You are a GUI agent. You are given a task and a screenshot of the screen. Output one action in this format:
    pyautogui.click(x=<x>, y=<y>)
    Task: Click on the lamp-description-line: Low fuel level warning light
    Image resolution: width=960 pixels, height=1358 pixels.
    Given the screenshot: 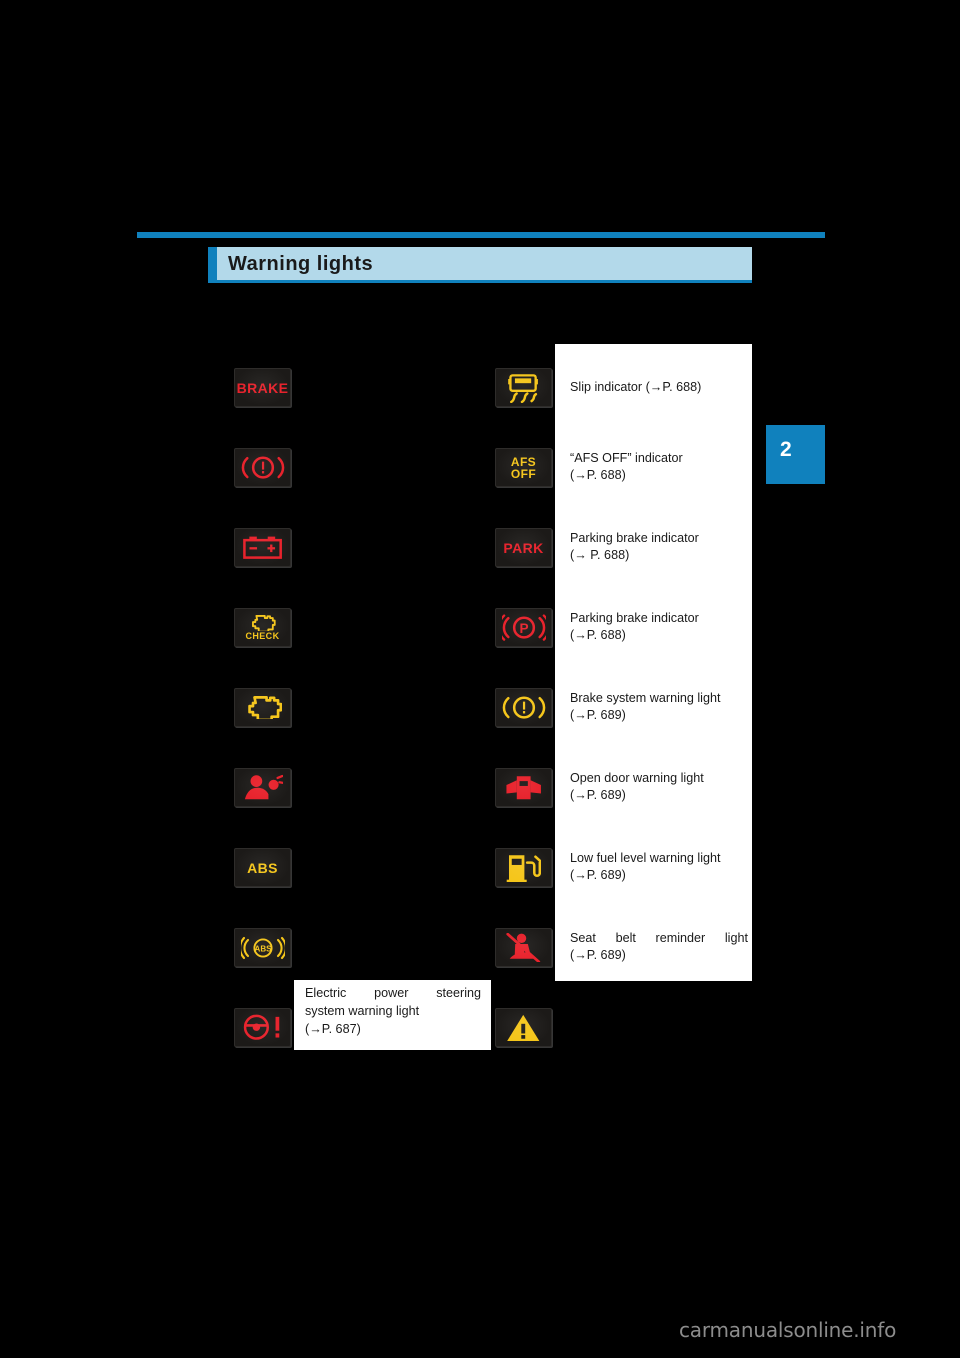 What is the action you would take?
    pyautogui.click(x=645, y=857)
    